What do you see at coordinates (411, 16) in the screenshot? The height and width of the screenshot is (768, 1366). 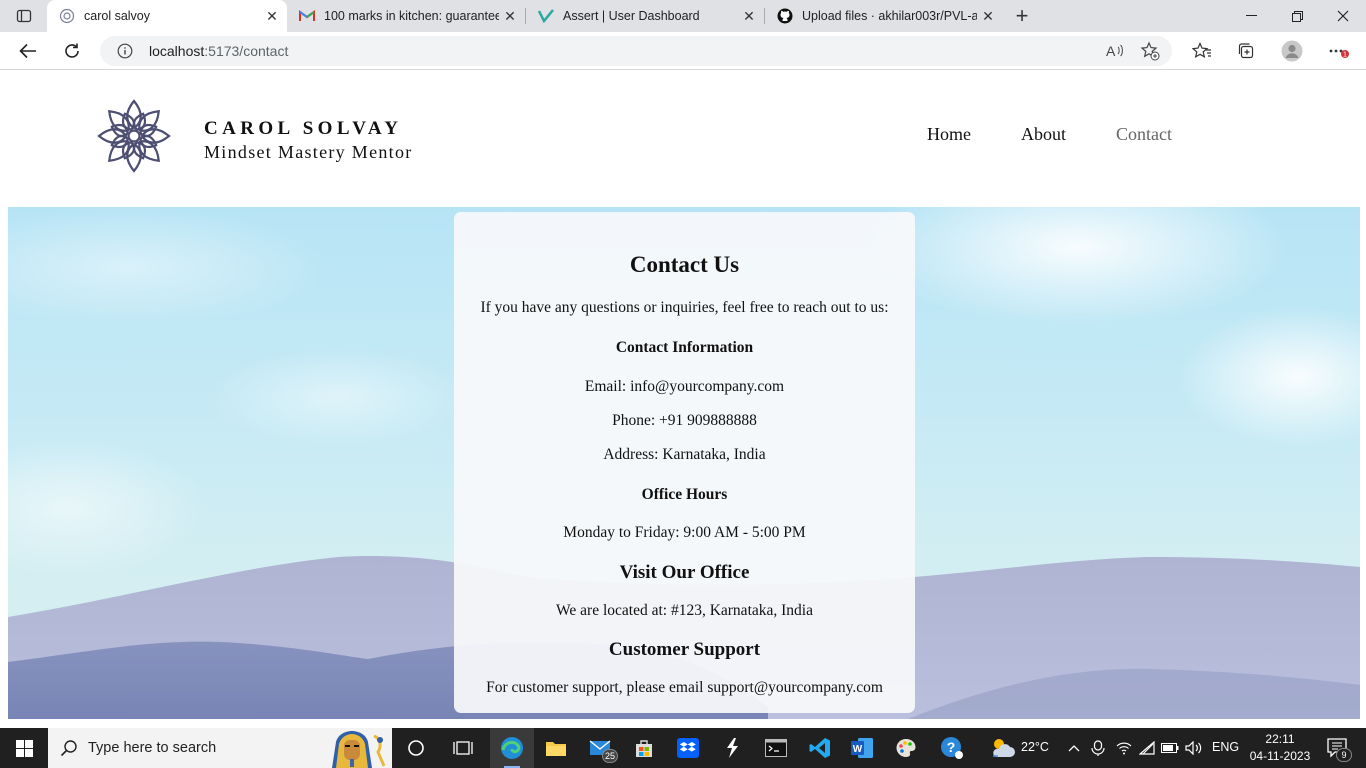 I see `tab-title: 100 marks in kitchen: guaranteed` at bounding box center [411, 16].